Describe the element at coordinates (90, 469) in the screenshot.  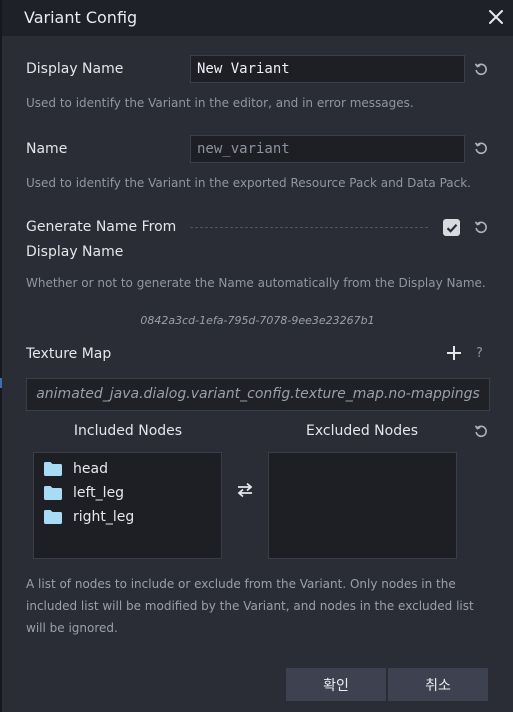
I see `node-label: head` at that location.